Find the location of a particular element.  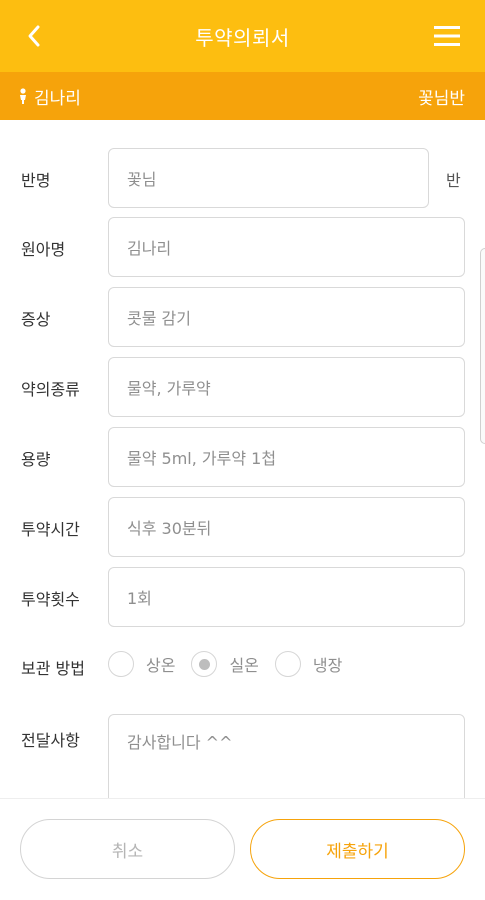

memo-label: 전달사항 is located at coordinates (50, 740).